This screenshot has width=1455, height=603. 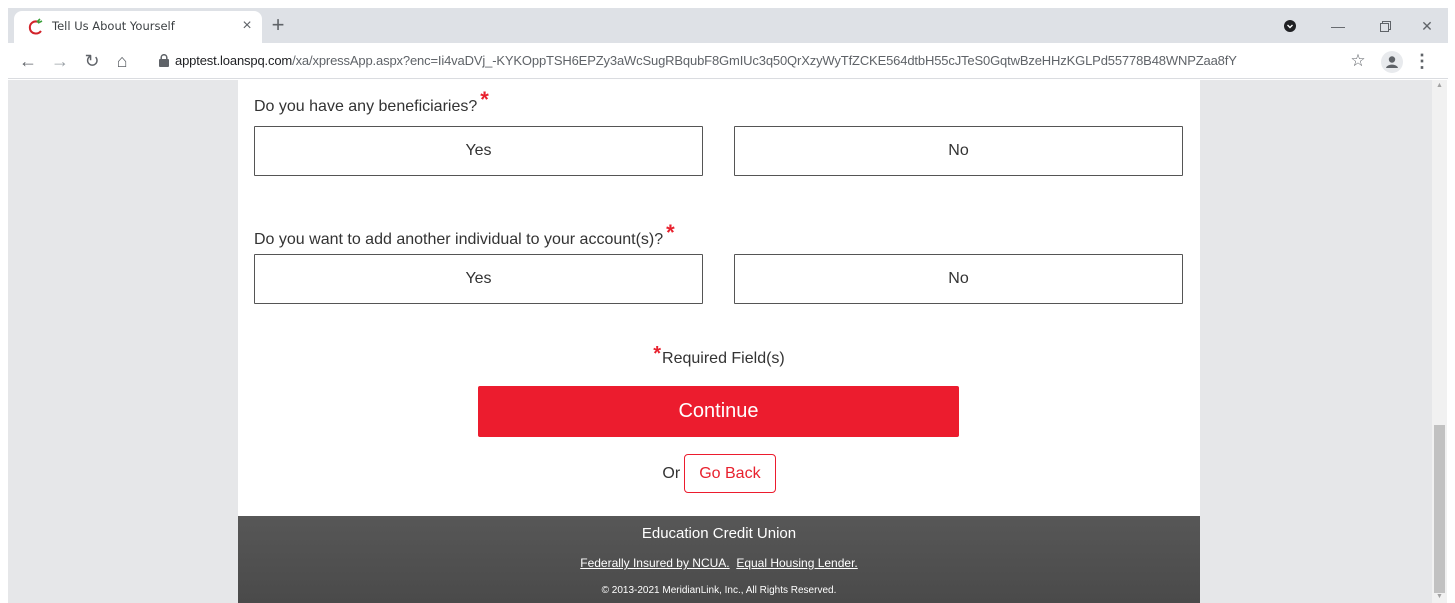 I want to click on site-favicon-icon, so click(x=35, y=26).